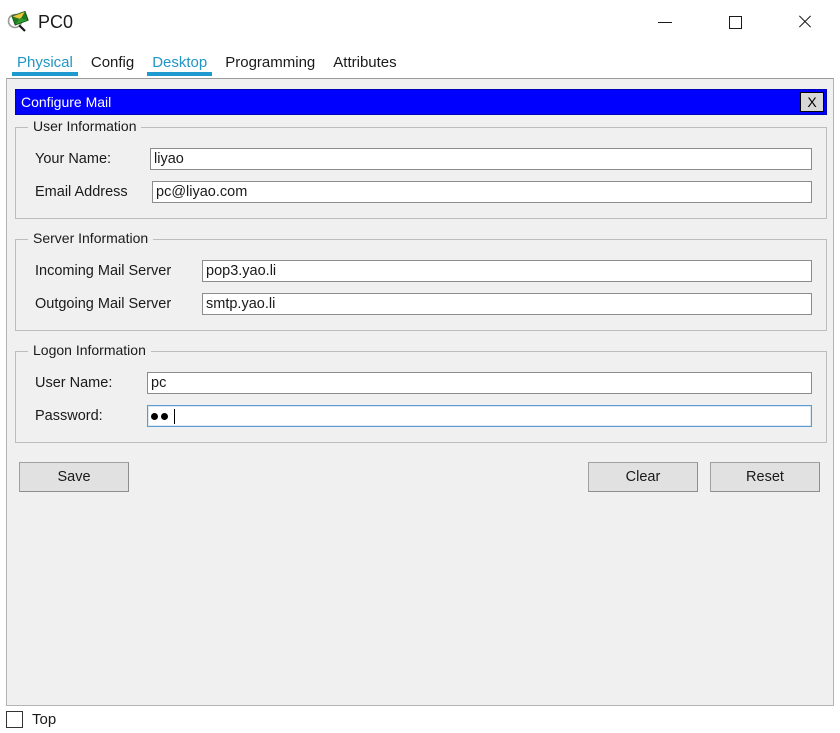  I want to click on group-server-information-legend: Server Information, so click(91, 238).